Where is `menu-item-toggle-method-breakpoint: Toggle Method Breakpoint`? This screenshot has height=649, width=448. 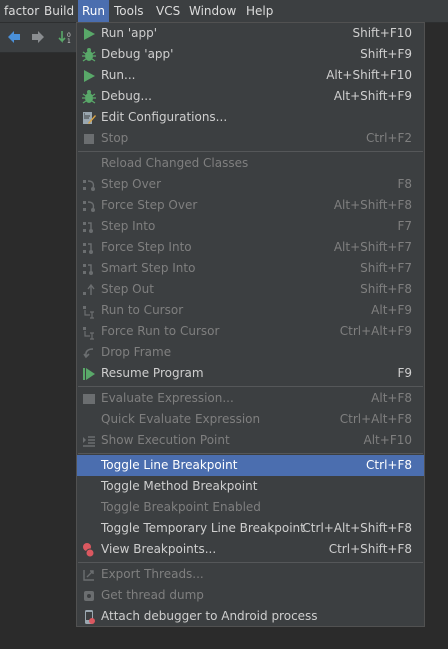
menu-item-toggle-method-breakpoint: Toggle Method Breakpoint is located at coordinates (250, 486).